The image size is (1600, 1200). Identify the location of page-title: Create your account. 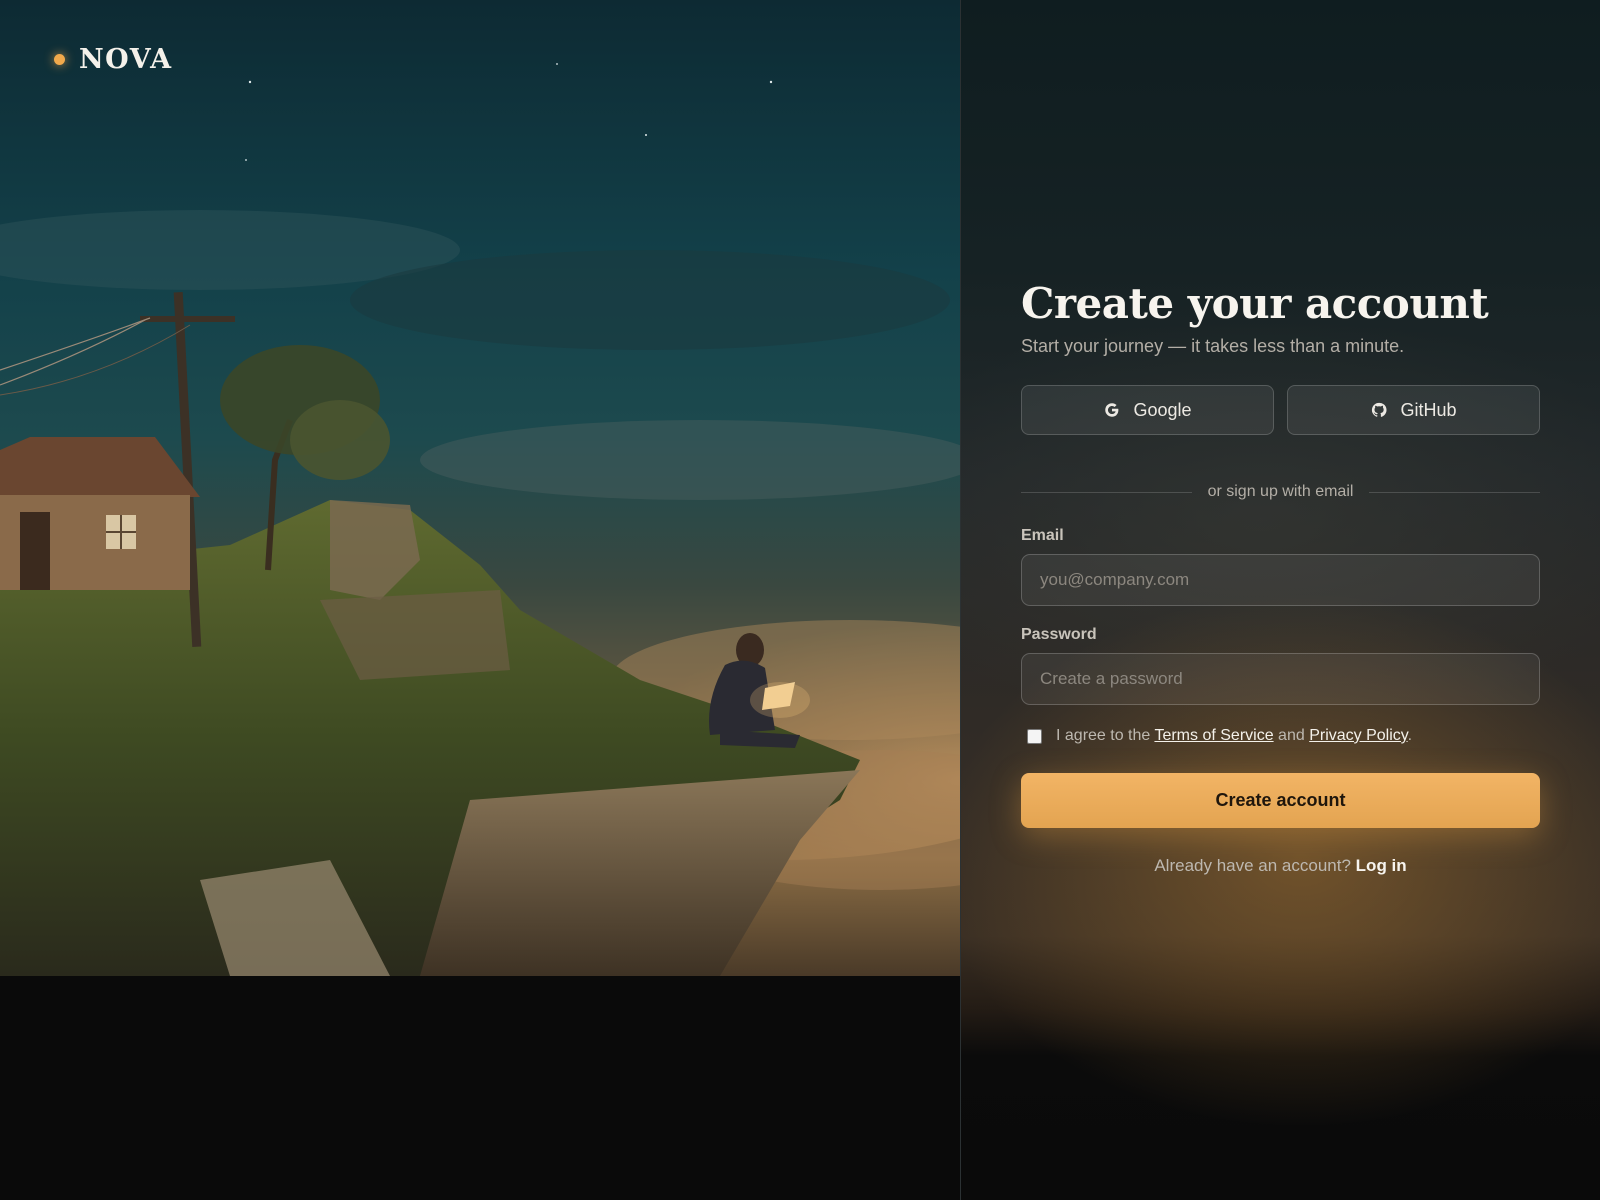
(1255, 303).